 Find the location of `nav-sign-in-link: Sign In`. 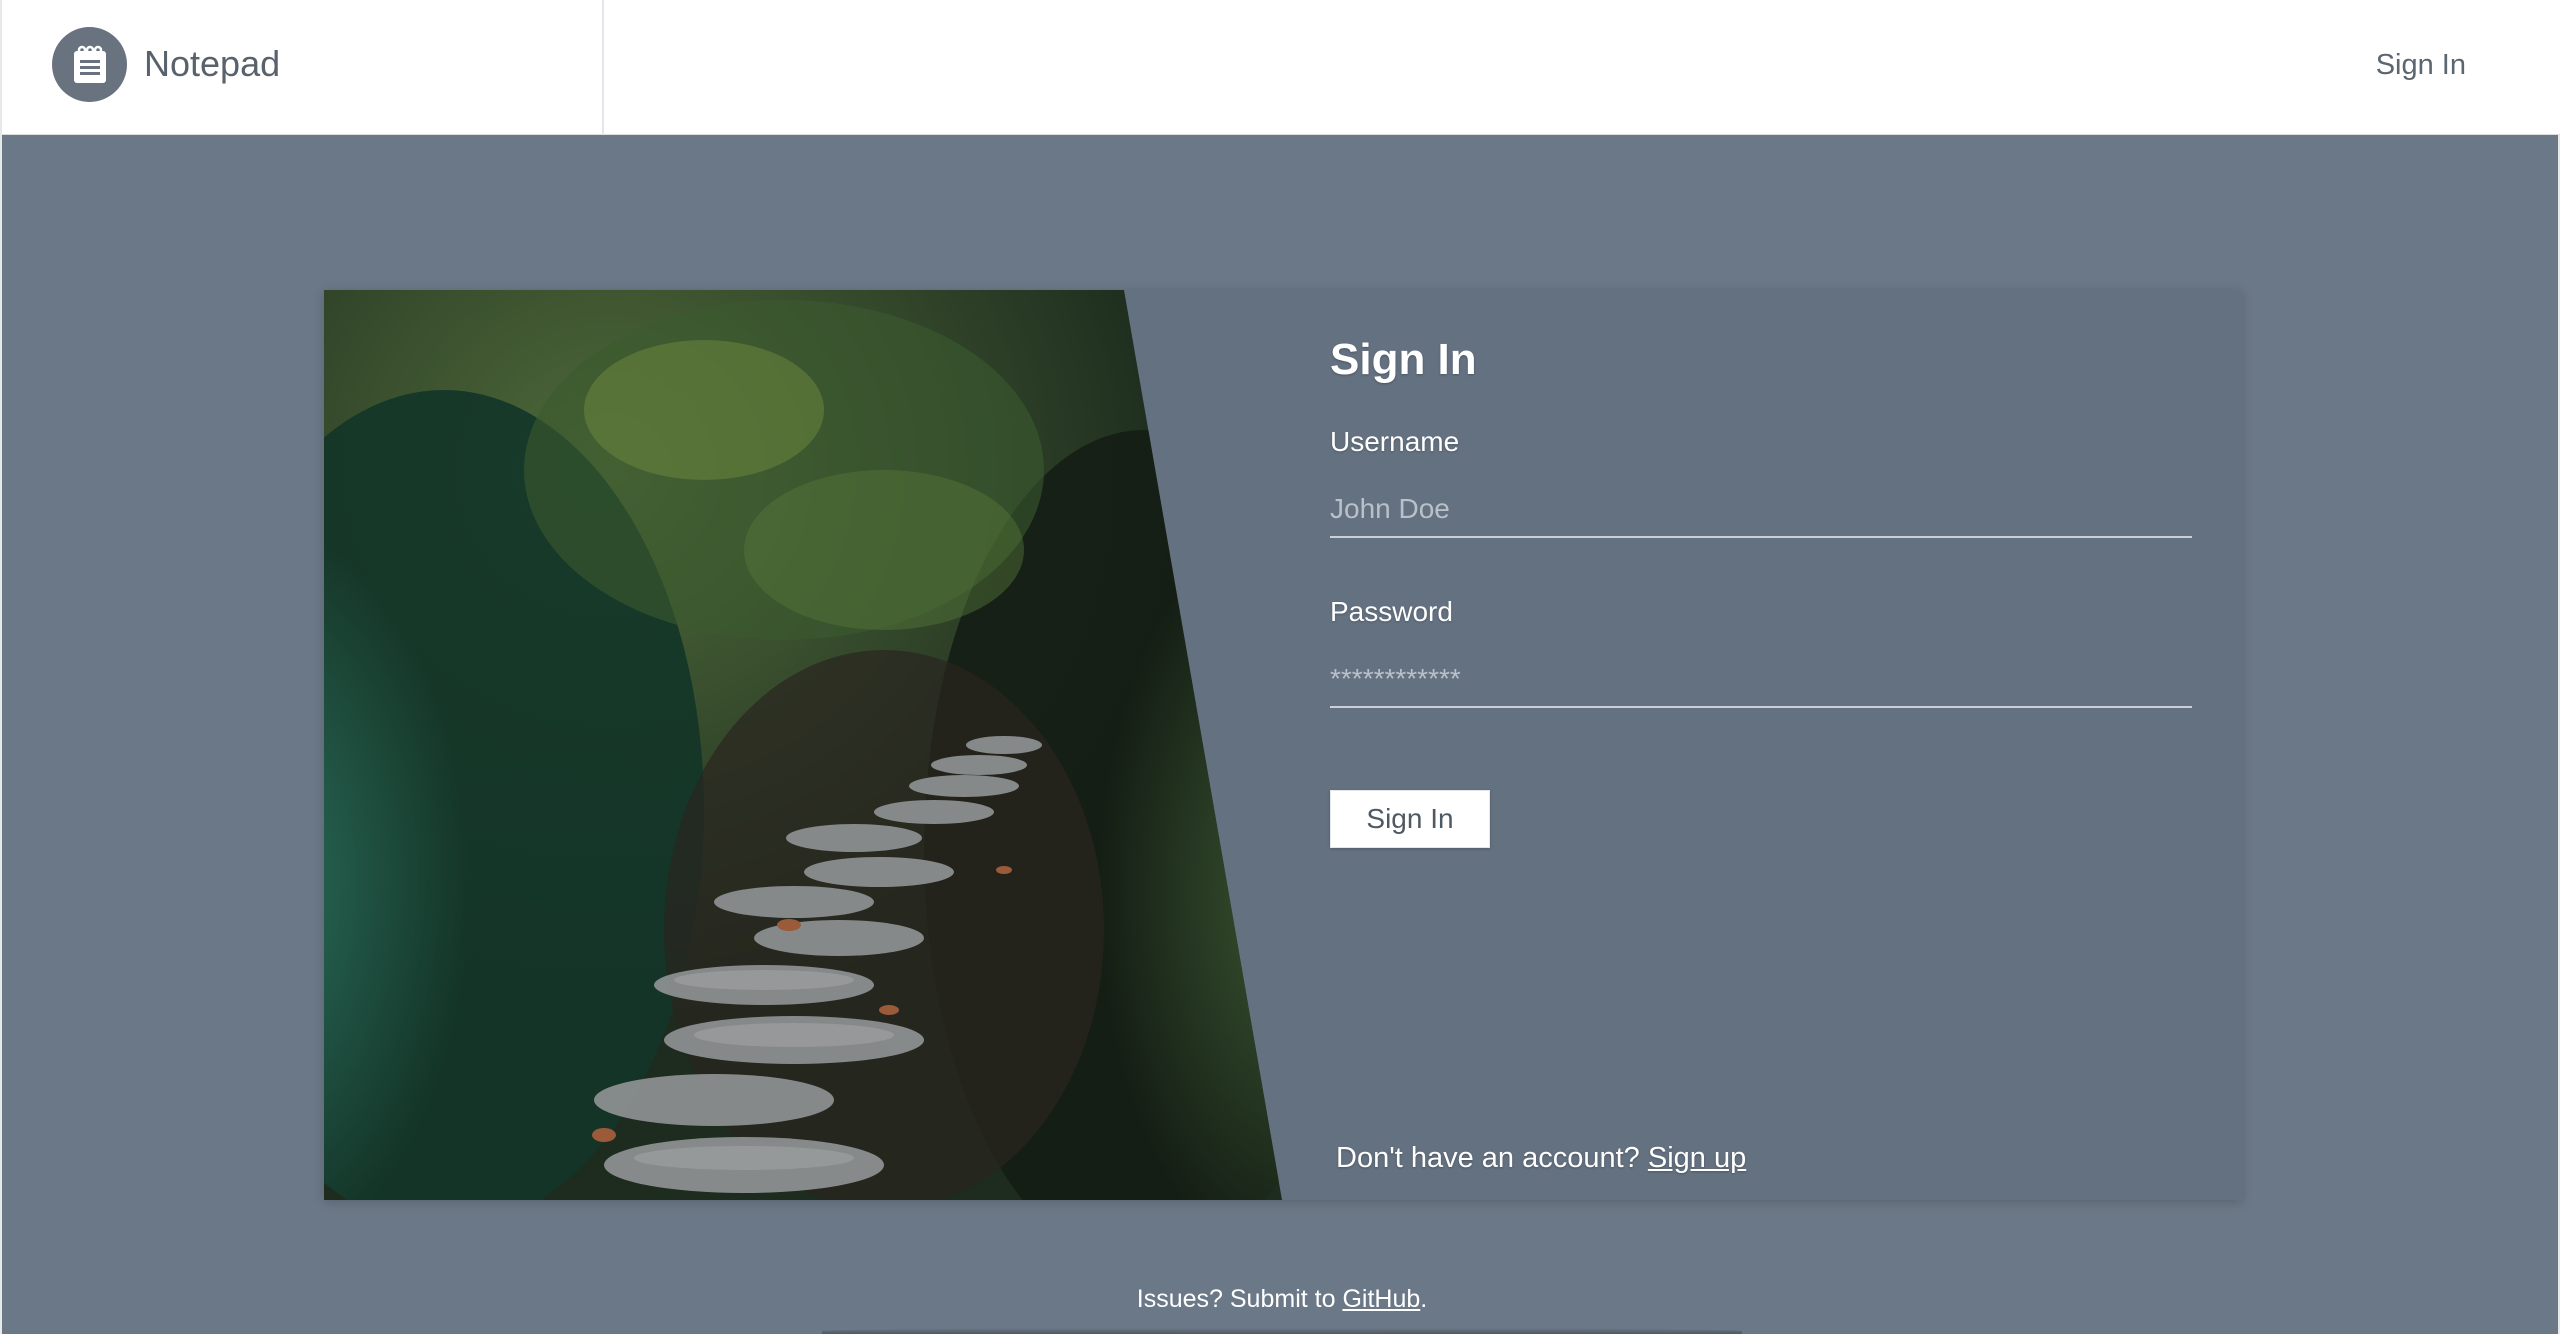

nav-sign-in-link: Sign In is located at coordinates (2421, 65).